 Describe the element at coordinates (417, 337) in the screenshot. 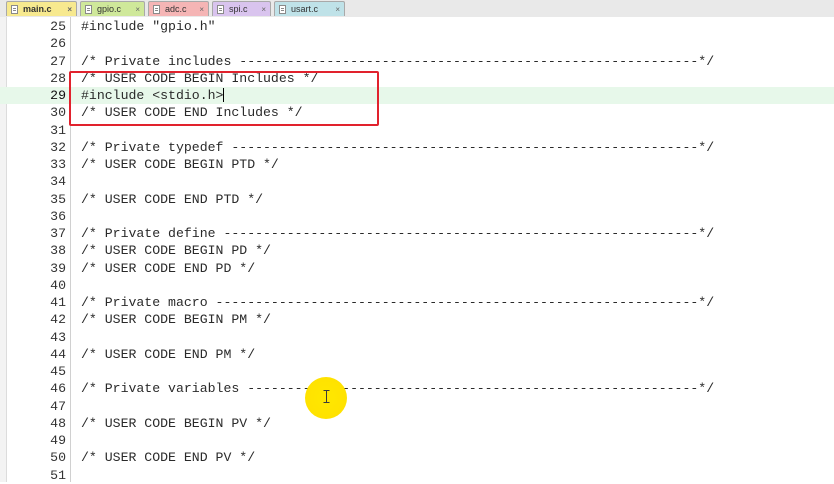

I see `code-line: 43` at that location.